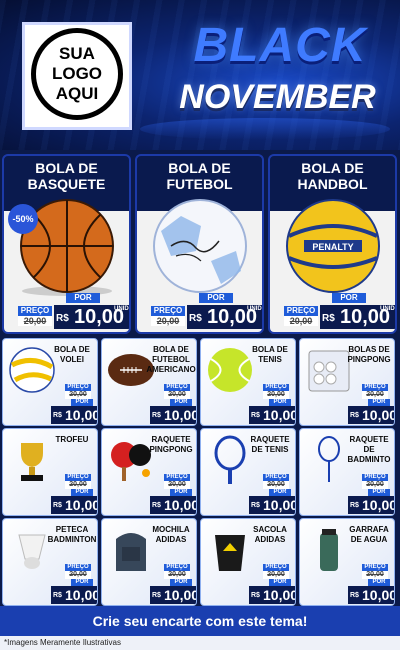 The height and width of the screenshot is (650, 400). What do you see at coordinates (200, 643) in the screenshot?
I see `disclaimer-text: *Imagens Meramente Ilustrativas` at bounding box center [200, 643].